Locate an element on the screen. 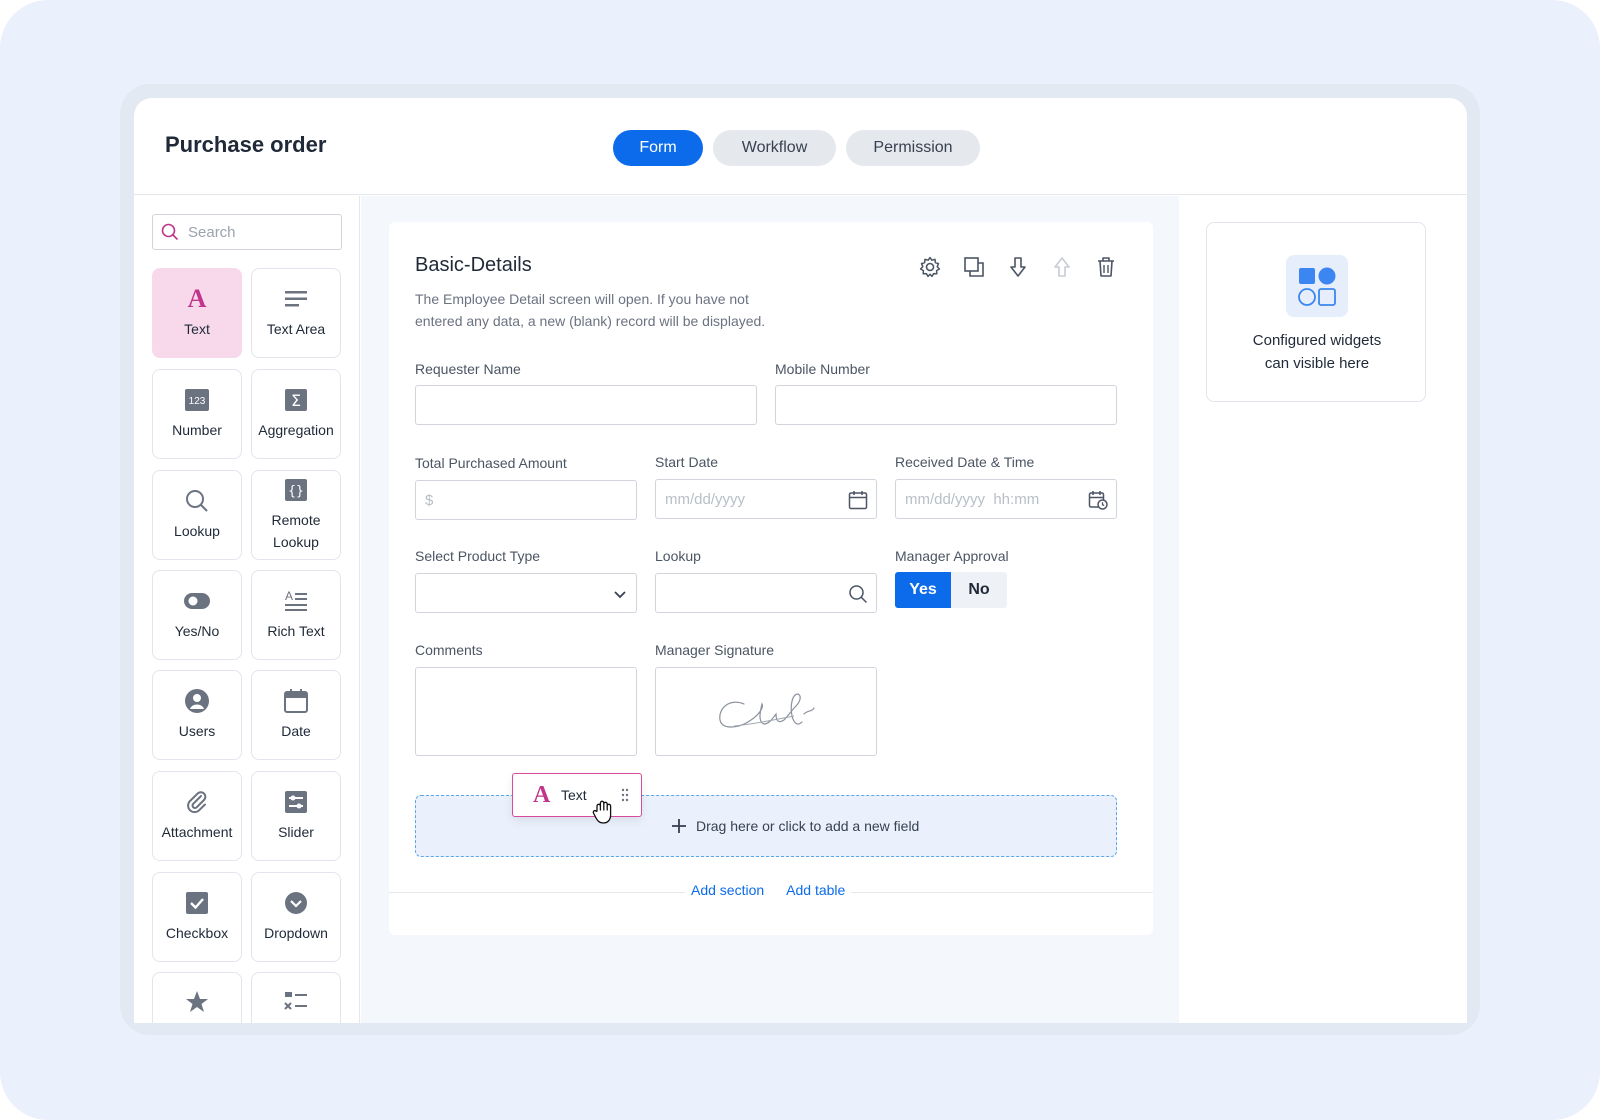  widget-remote-lookup: {} Remote Lookup is located at coordinates (296, 515).